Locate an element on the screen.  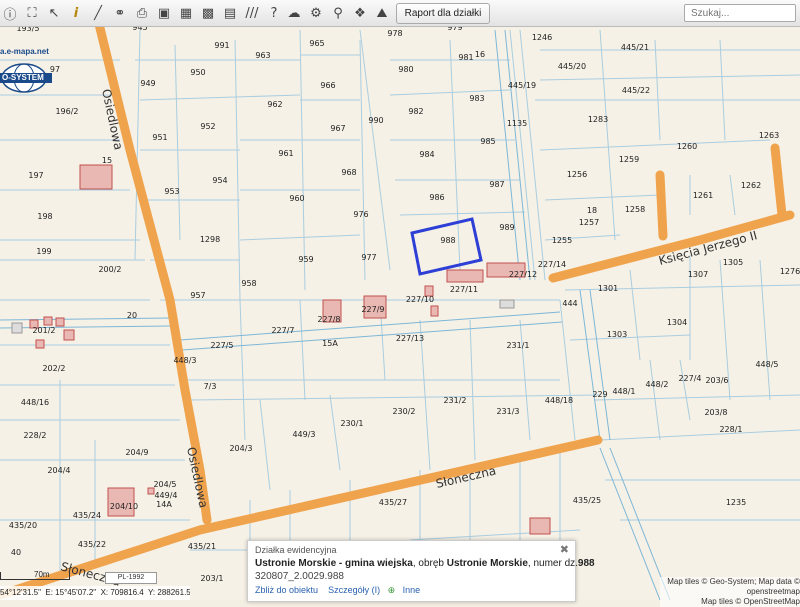
plot-number-label: 959 is located at coordinates (305, 259).